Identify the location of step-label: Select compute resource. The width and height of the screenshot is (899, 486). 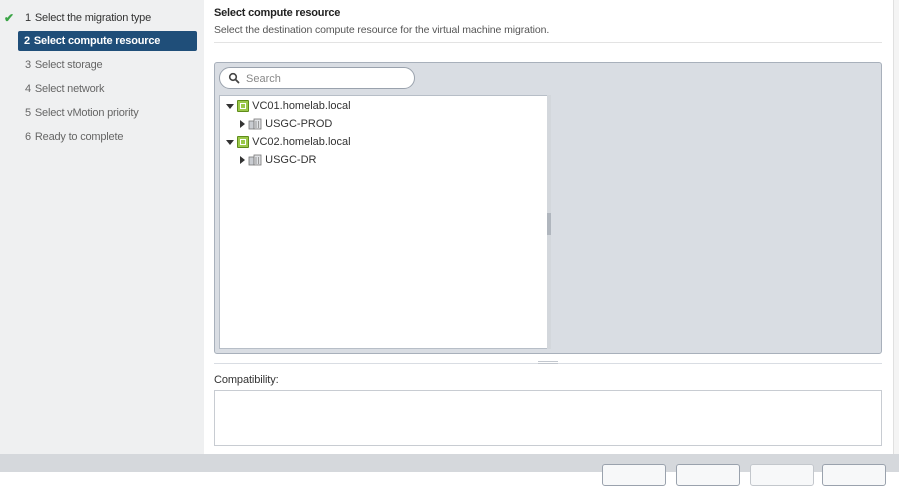
(97, 41).